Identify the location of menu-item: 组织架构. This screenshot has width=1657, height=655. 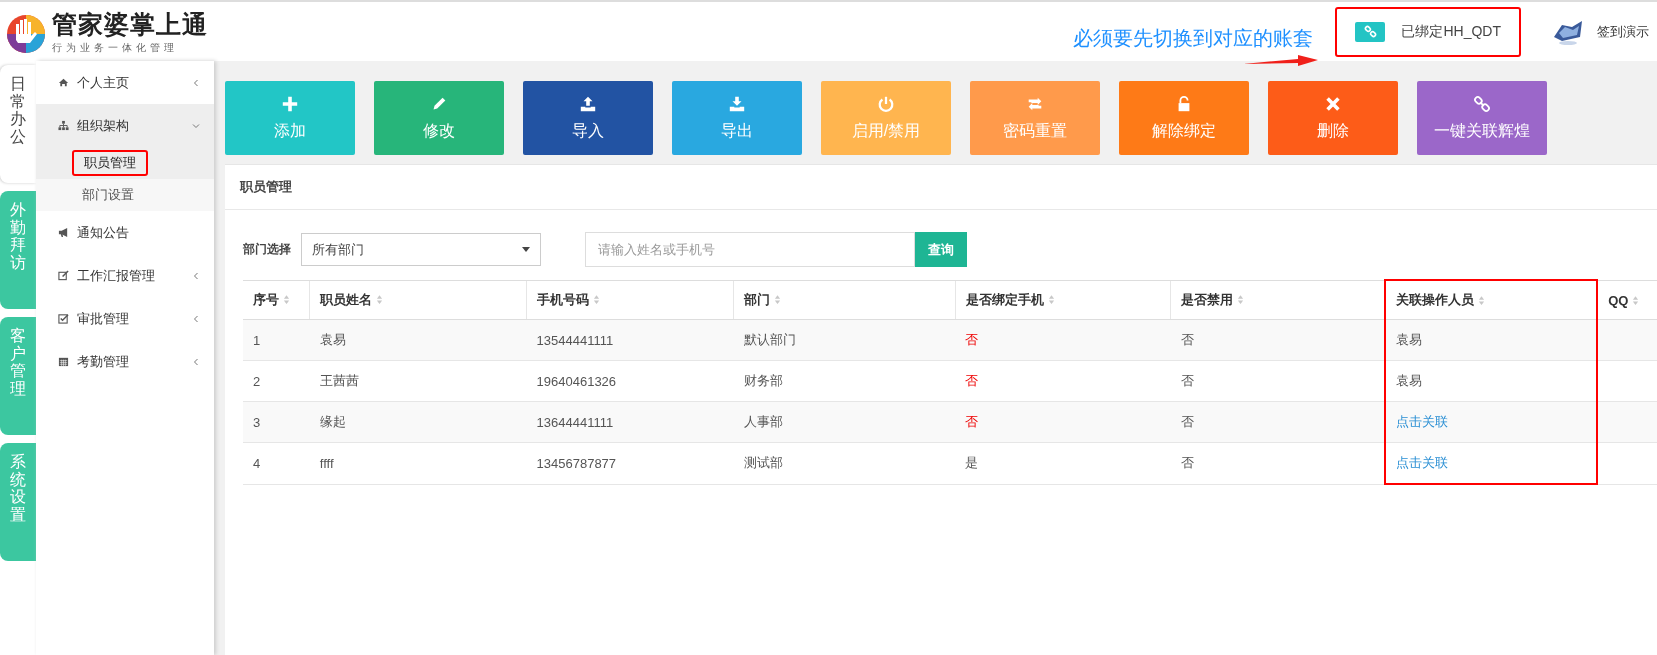
(125, 125).